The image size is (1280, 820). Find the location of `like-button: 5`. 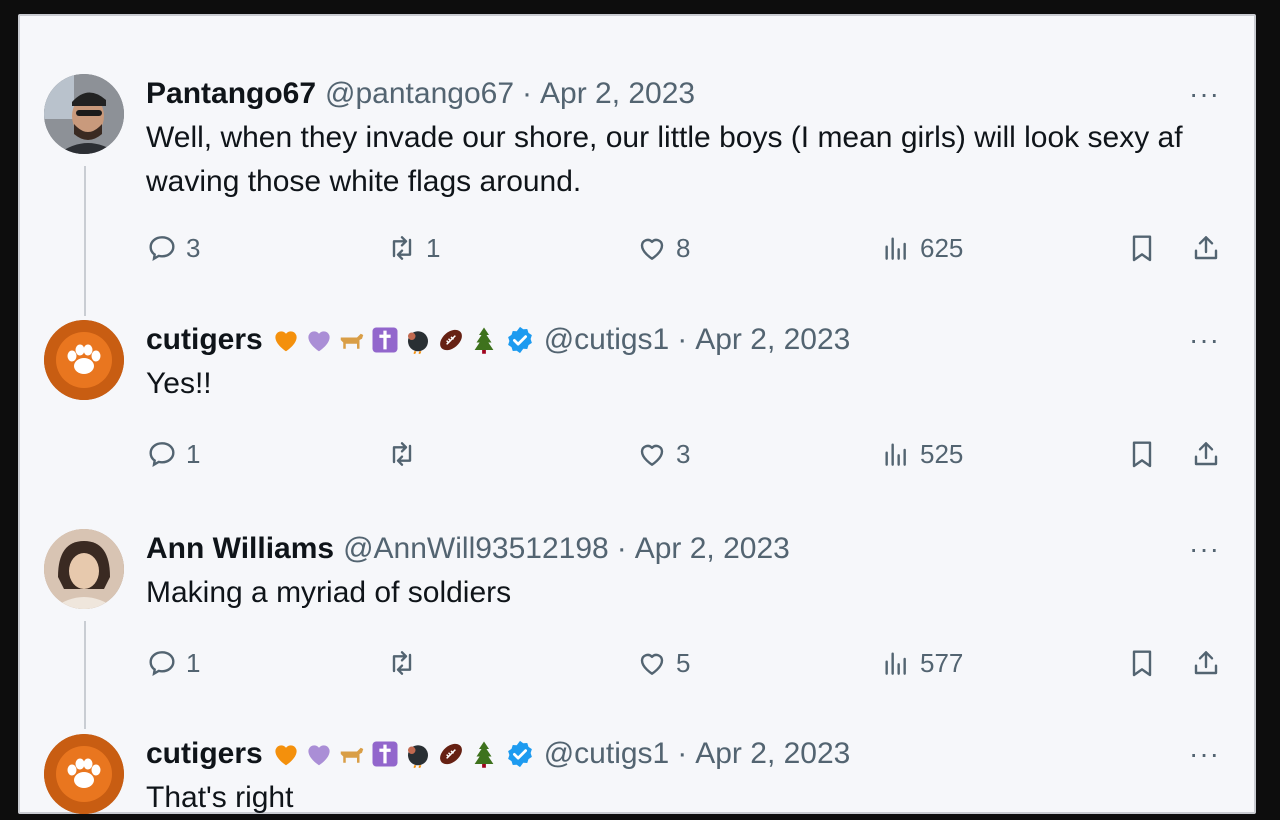

like-button: 5 is located at coordinates (663, 663).